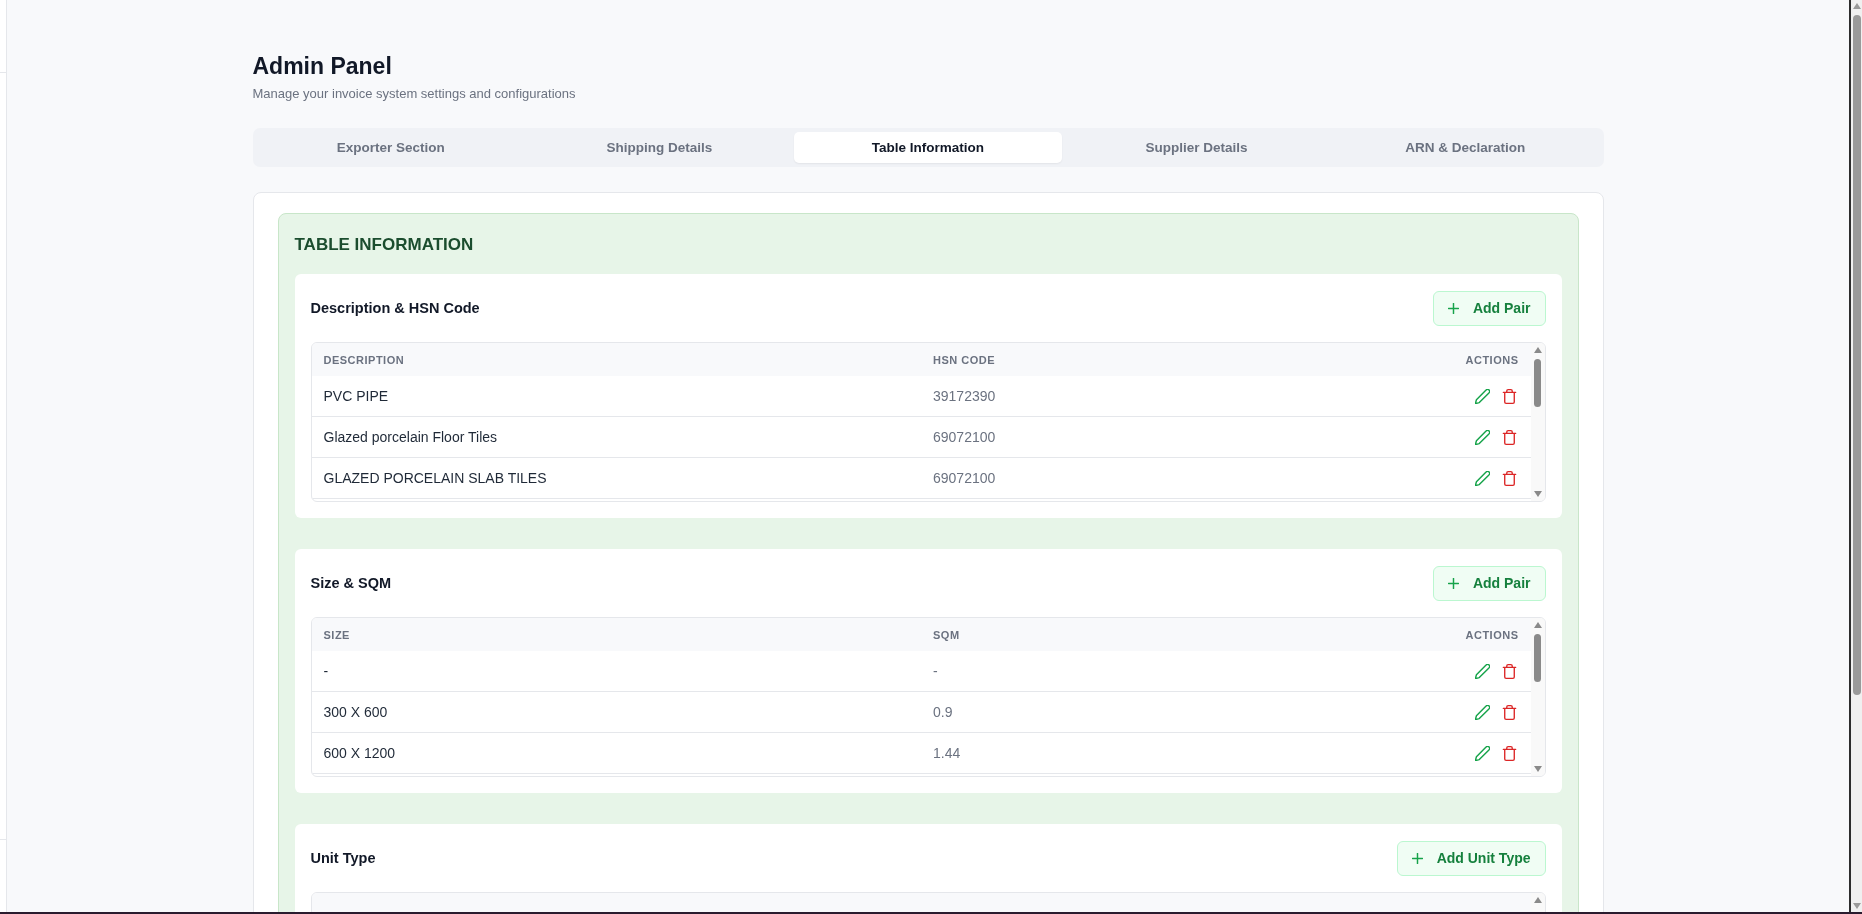 This screenshot has width=1862, height=914. Describe the element at coordinates (391, 147) in the screenshot. I see `tab: Exporter Section` at that location.